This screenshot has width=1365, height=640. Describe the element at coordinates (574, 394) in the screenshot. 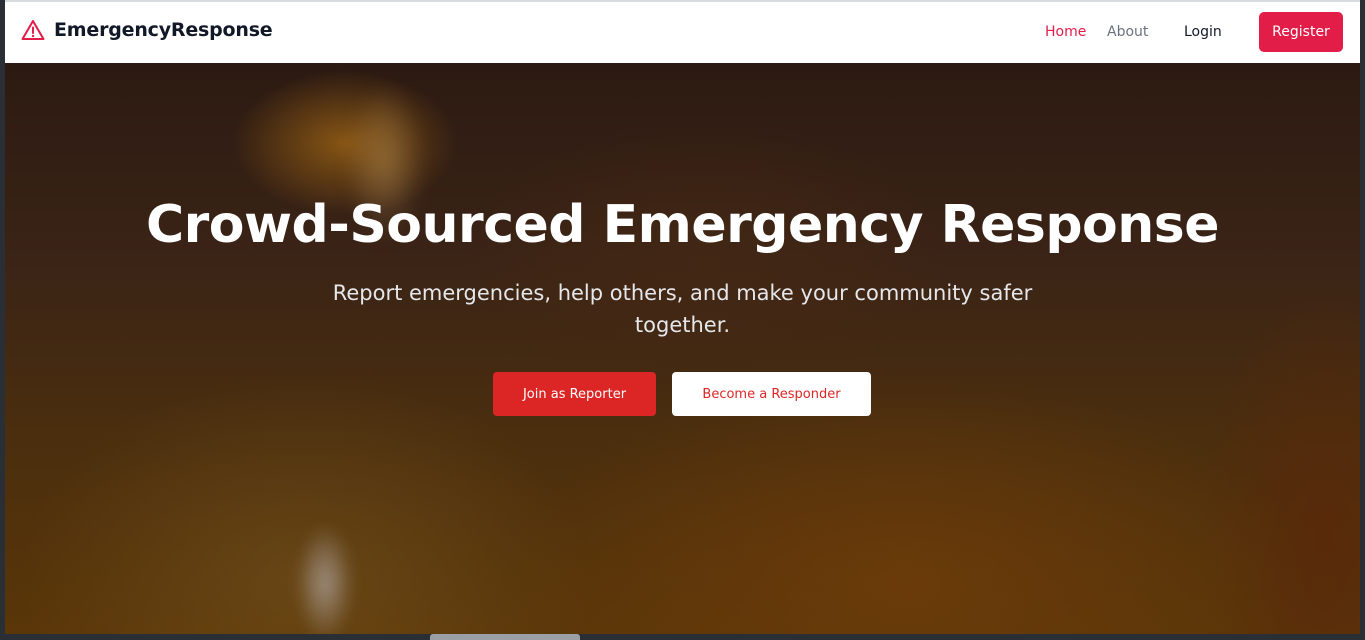

I see `join-as-reporter-button: Join as Reporter` at that location.